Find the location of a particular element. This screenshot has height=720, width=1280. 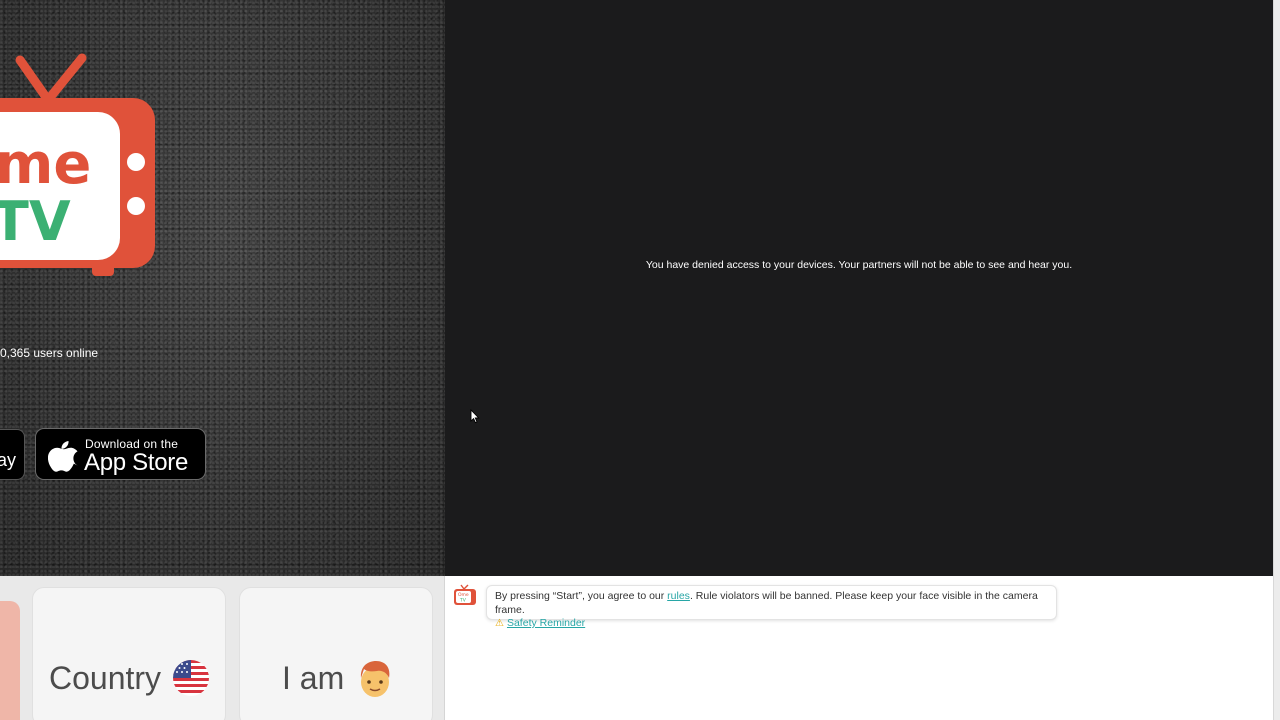

logo-text-me: me is located at coordinates (45, 164).